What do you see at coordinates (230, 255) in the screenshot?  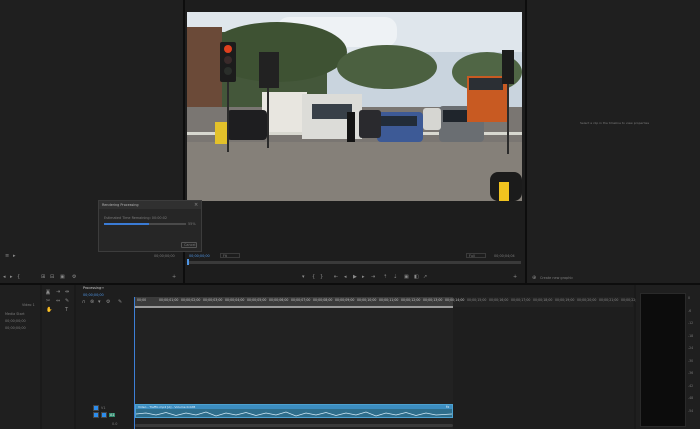 I see `zoom-fit-dropdown: Fit` at bounding box center [230, 255].